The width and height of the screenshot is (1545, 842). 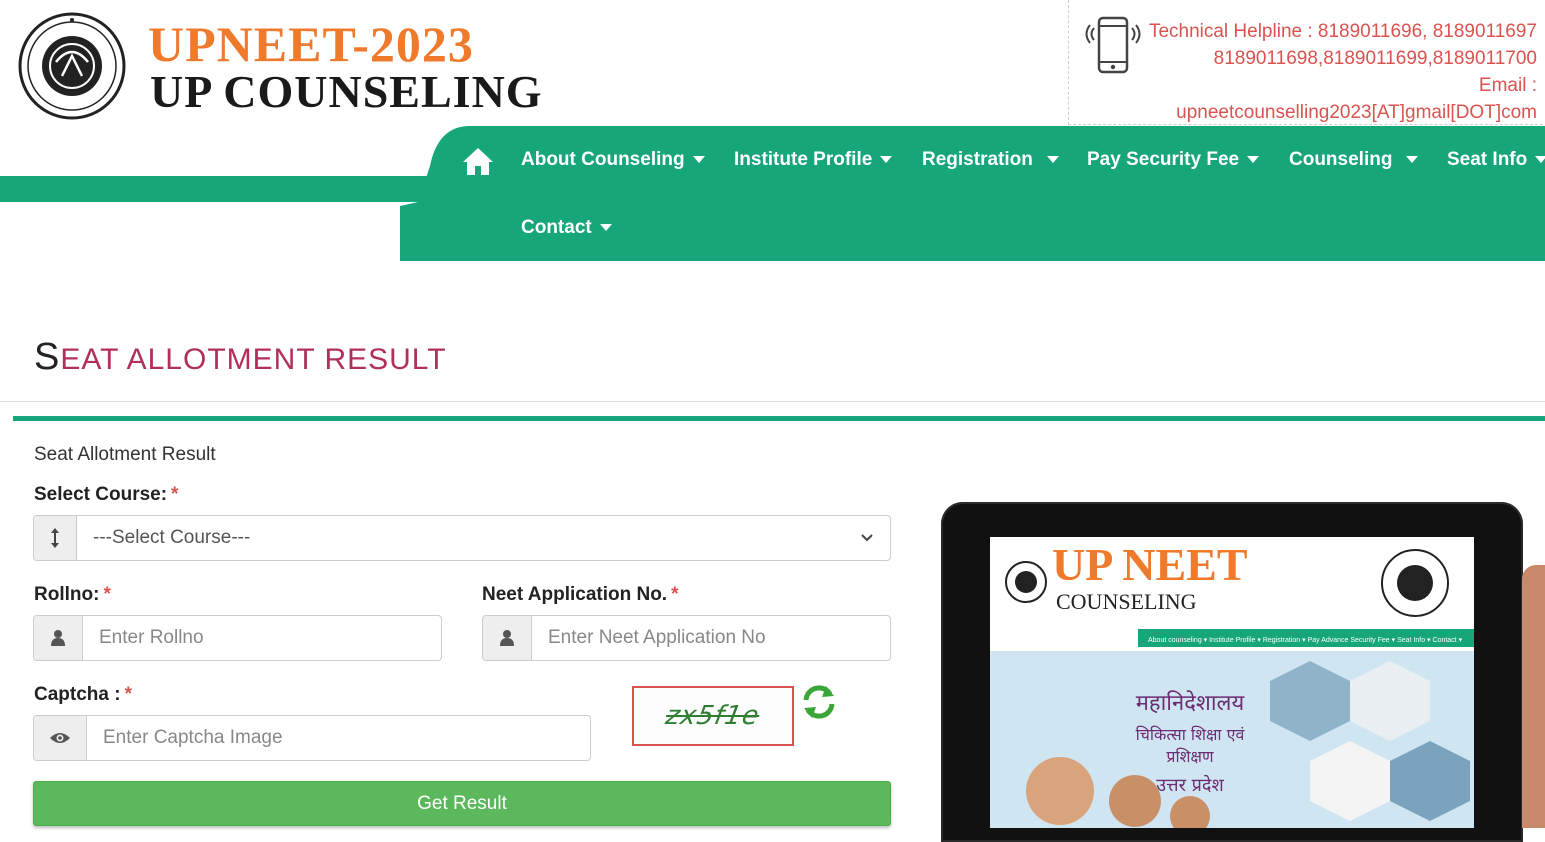 I want to click on nav-institute-profile: Institute Profile, so click(x=813, y=160).